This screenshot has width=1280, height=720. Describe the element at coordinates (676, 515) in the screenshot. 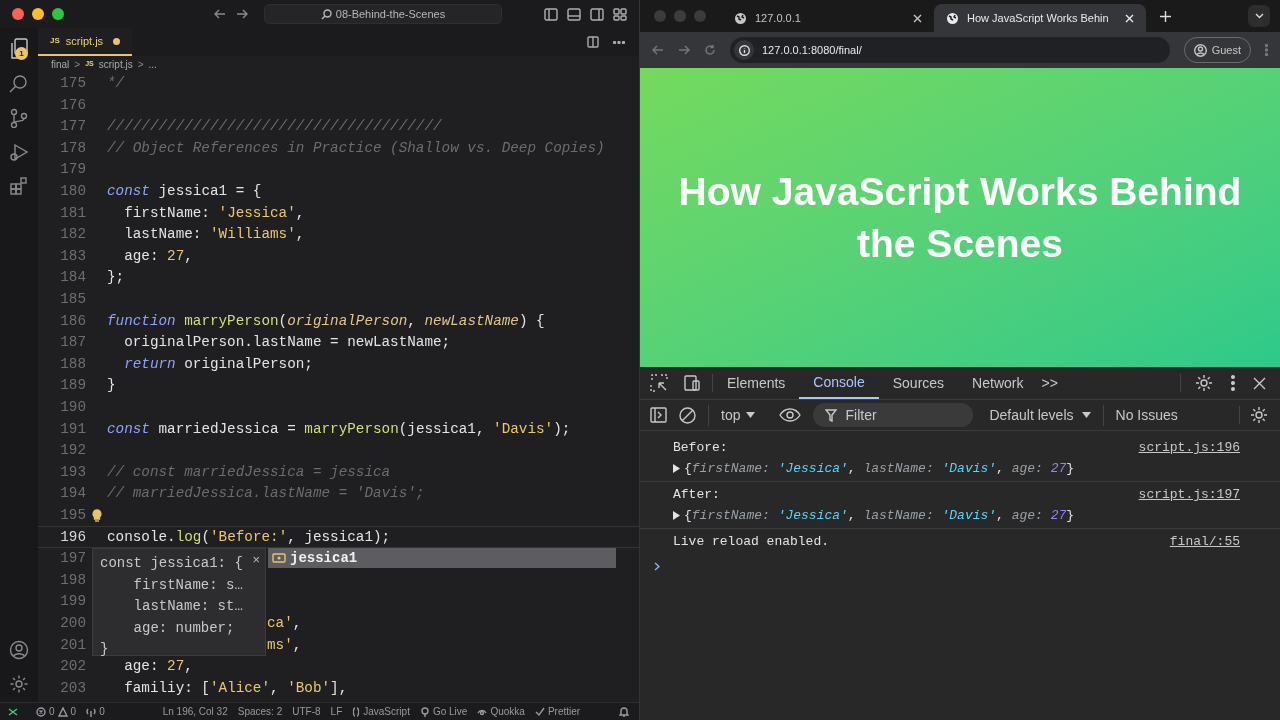

I see `expand-triangle-icon` at that location.